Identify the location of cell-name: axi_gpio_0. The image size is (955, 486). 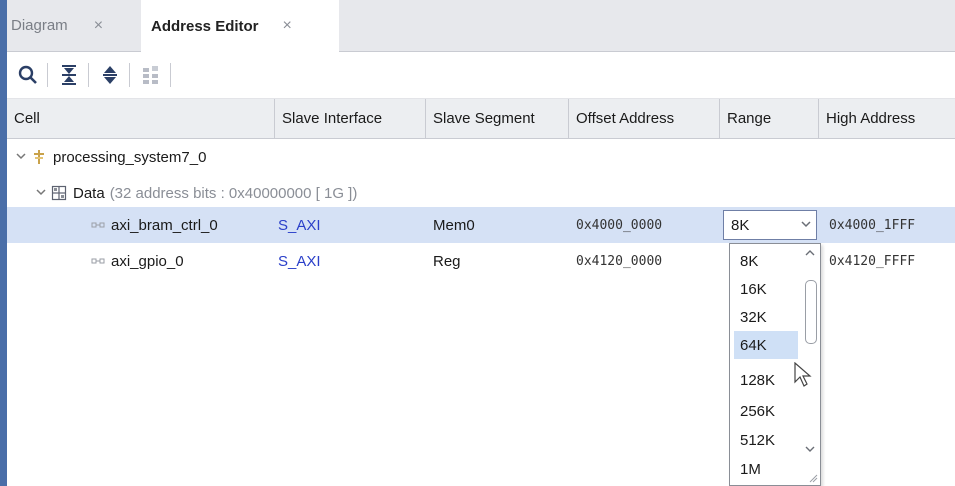
(141, 261).